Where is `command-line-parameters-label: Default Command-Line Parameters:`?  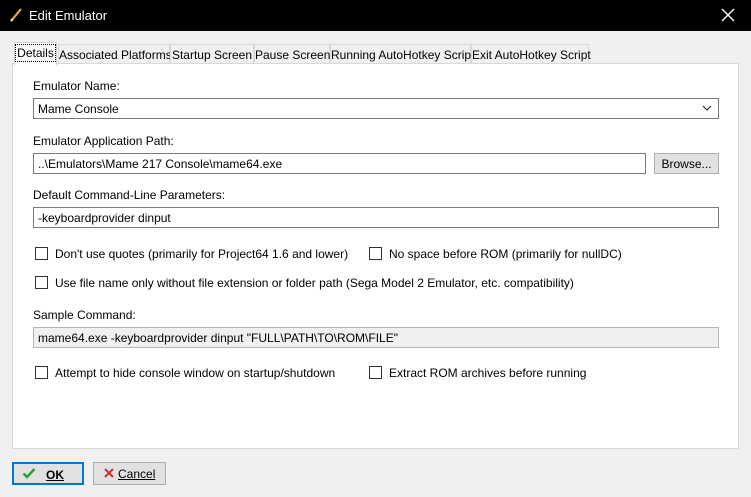
command-line-parameters-label: Default Command-Line Parameters: is located at coordinates (129, 195).